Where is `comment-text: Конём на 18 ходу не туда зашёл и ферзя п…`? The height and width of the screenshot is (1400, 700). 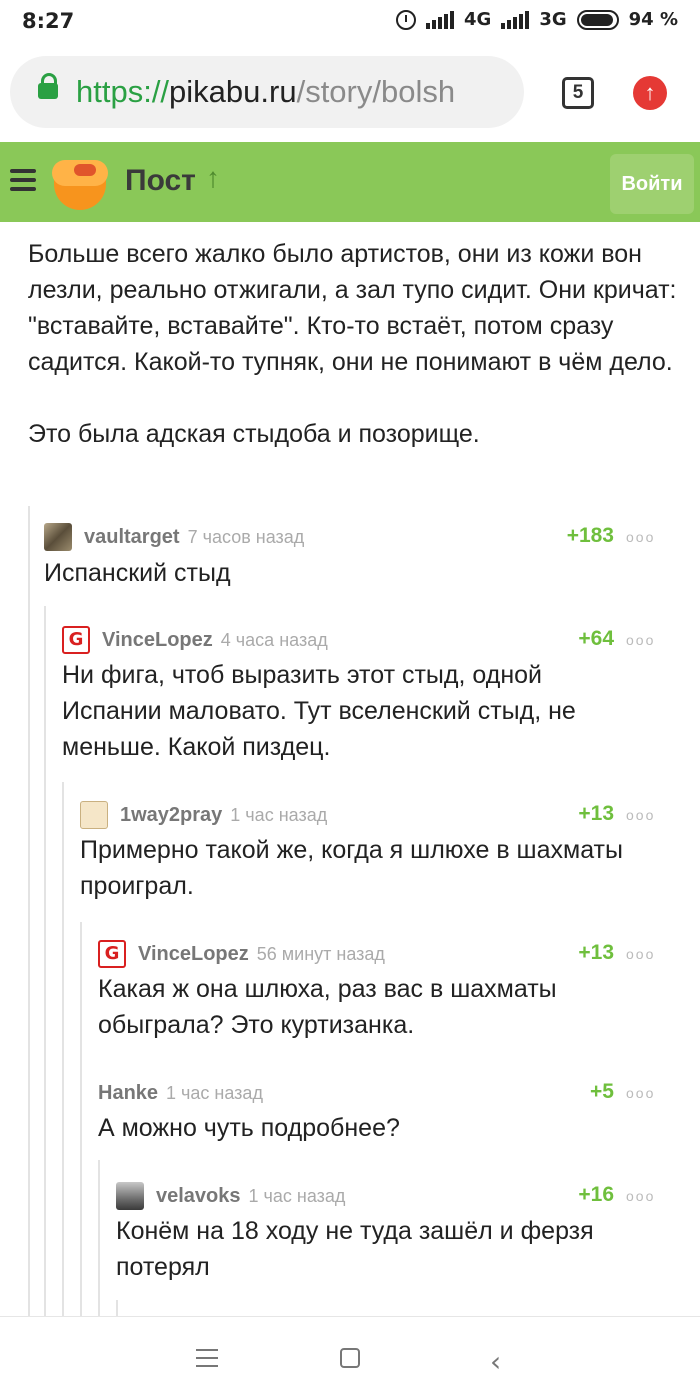
comment-text: Конём на 18 ходу не туда зашёл и ферзя п… is located at coordinates (355, 1249).